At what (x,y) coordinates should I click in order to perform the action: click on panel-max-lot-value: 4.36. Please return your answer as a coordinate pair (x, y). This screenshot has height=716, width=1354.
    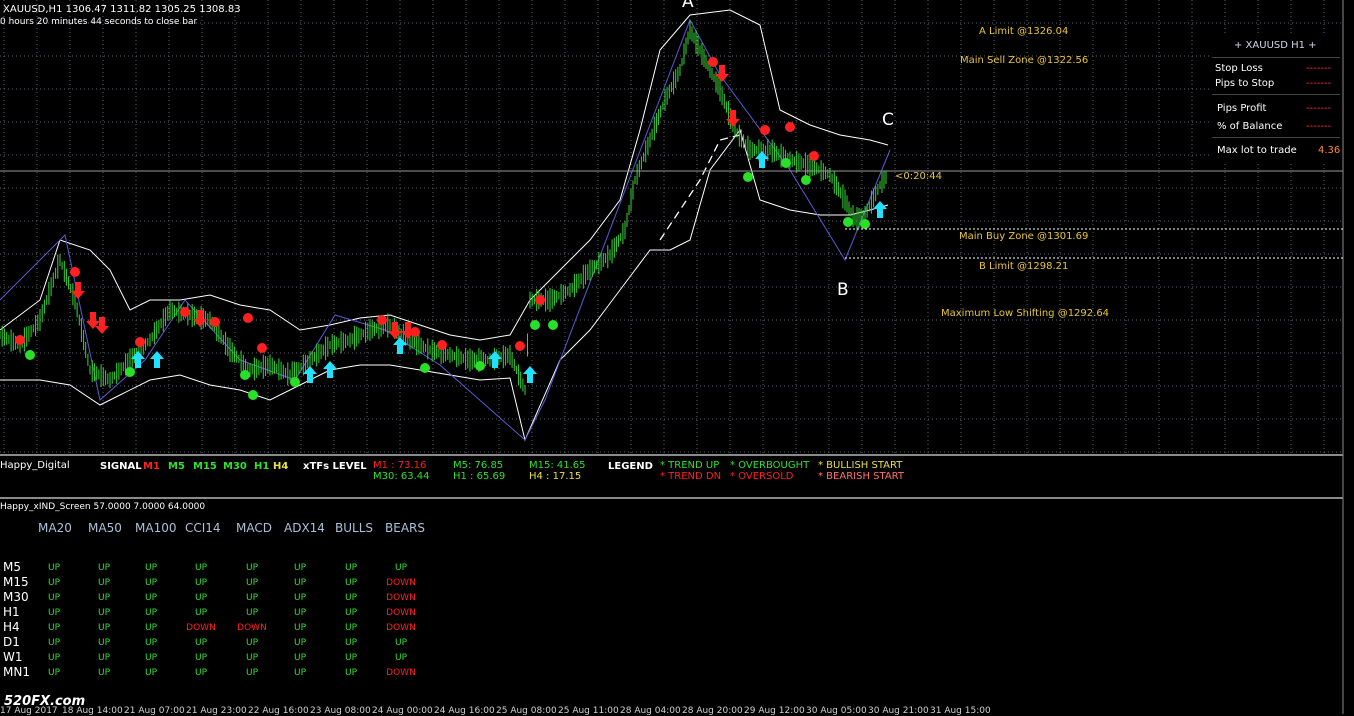
    Looking at the image, I should click on (1329, 150).